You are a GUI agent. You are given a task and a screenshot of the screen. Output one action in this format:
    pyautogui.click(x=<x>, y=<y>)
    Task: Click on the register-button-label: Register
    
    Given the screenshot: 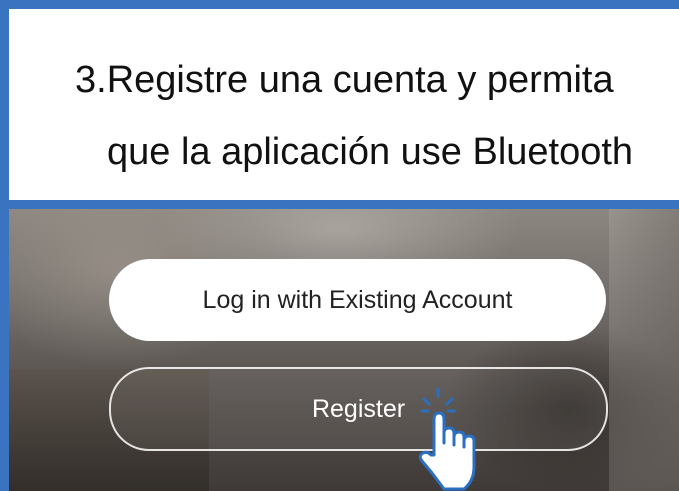 What is the action you would take?
    pyautogui.click(x=358, y=408)
    